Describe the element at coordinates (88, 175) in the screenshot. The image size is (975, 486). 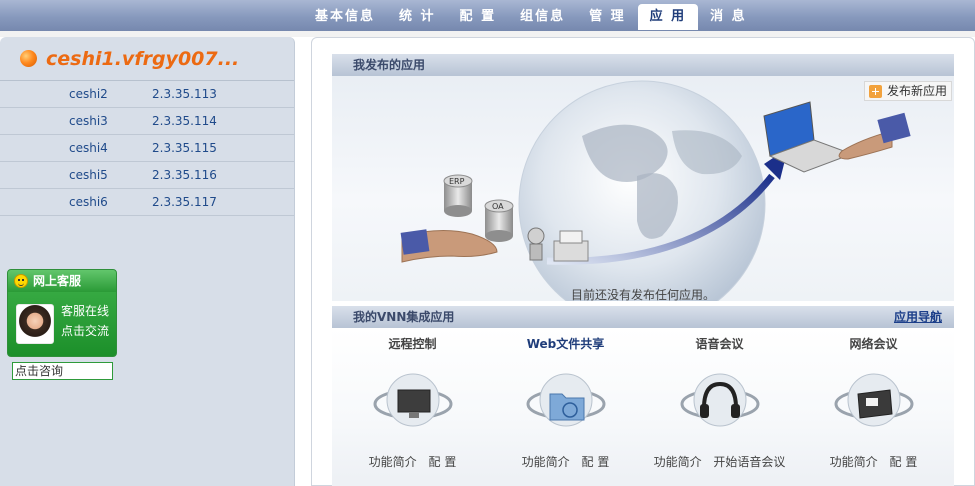
I see `node-name: ceshi5` at that location.